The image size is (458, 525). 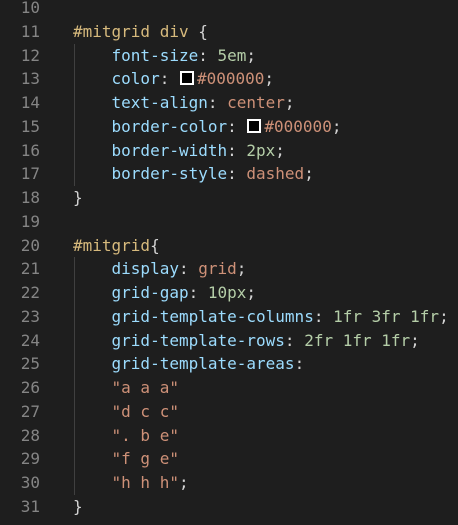 I want to click on line-number: 16, so click(x=30, y=150).